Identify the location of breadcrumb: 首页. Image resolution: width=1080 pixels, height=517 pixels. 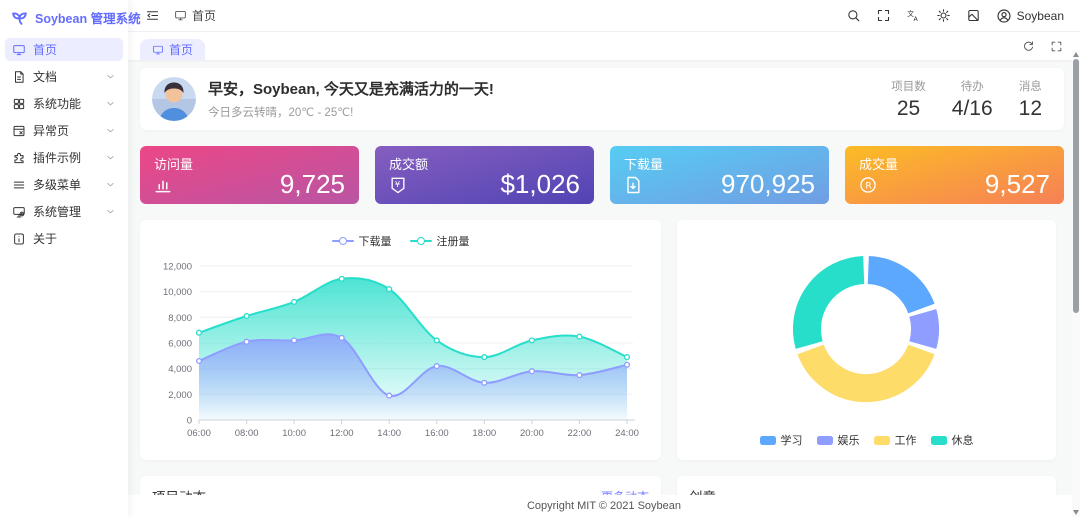
(195, 15).